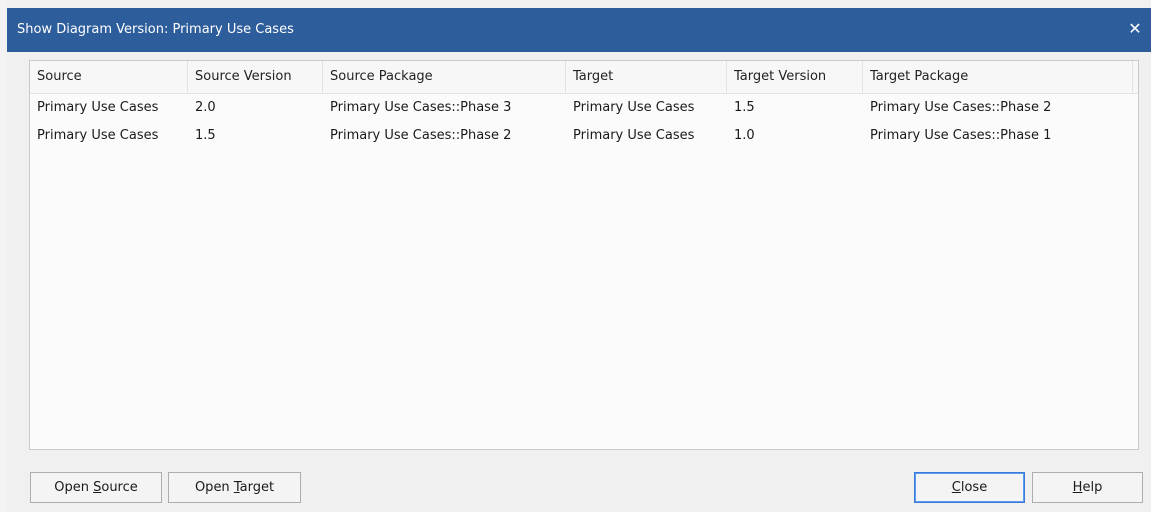 Image resolution: width=1151 pixels, height=512 pixels. What do you see at coordinates (96, 487) in the screenshot?
I see `open-source-button: Open Source` at bounding box center [96, 487].